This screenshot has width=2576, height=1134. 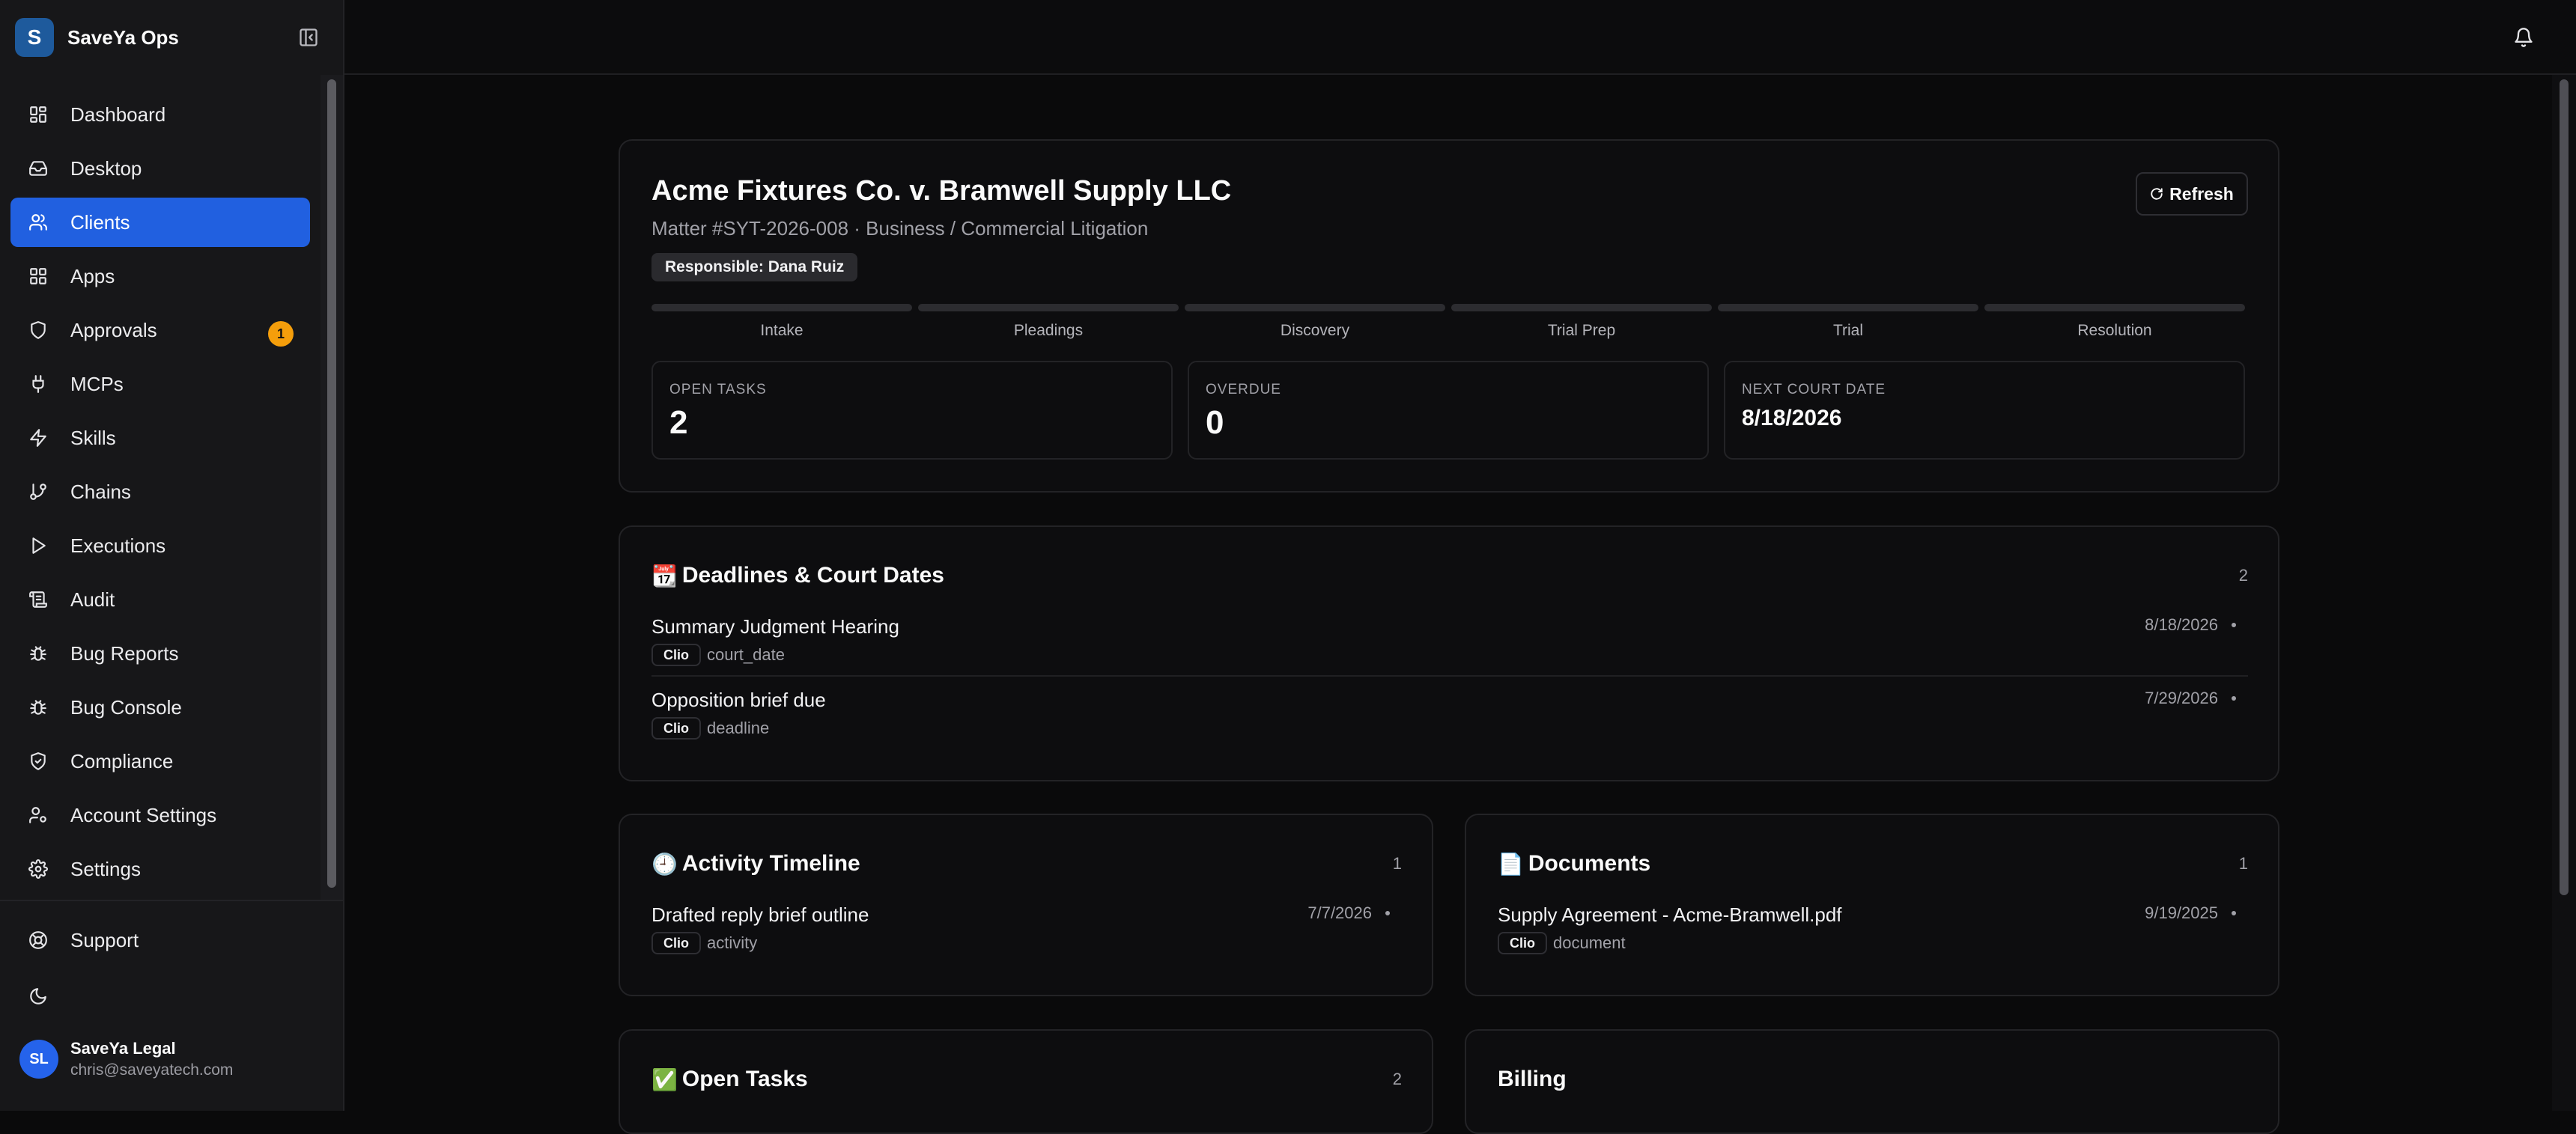 What do you see at coordinates (281, 334) in the screenshot?
I see `approvals-count-badge: 1` at bounding box center [281, 334].